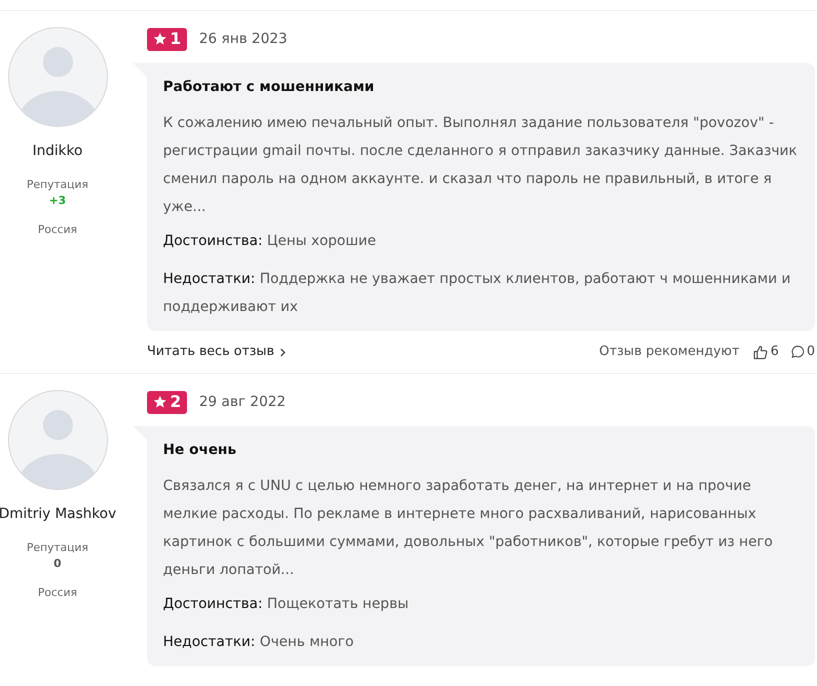 The height and width of the screenshot is (686, 817). What do you see at coordinates (269, 87) in the screenshot?
I see `review-title: Работают с мошенниками` at bounding box center [269, 87].